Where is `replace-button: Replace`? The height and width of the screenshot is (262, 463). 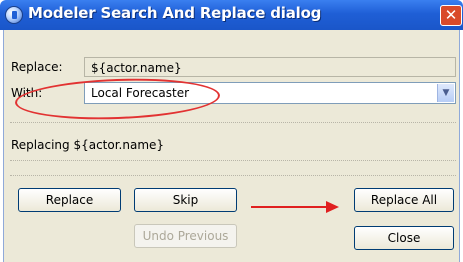
replace-button: Replace is located at coordinates (69, 200).